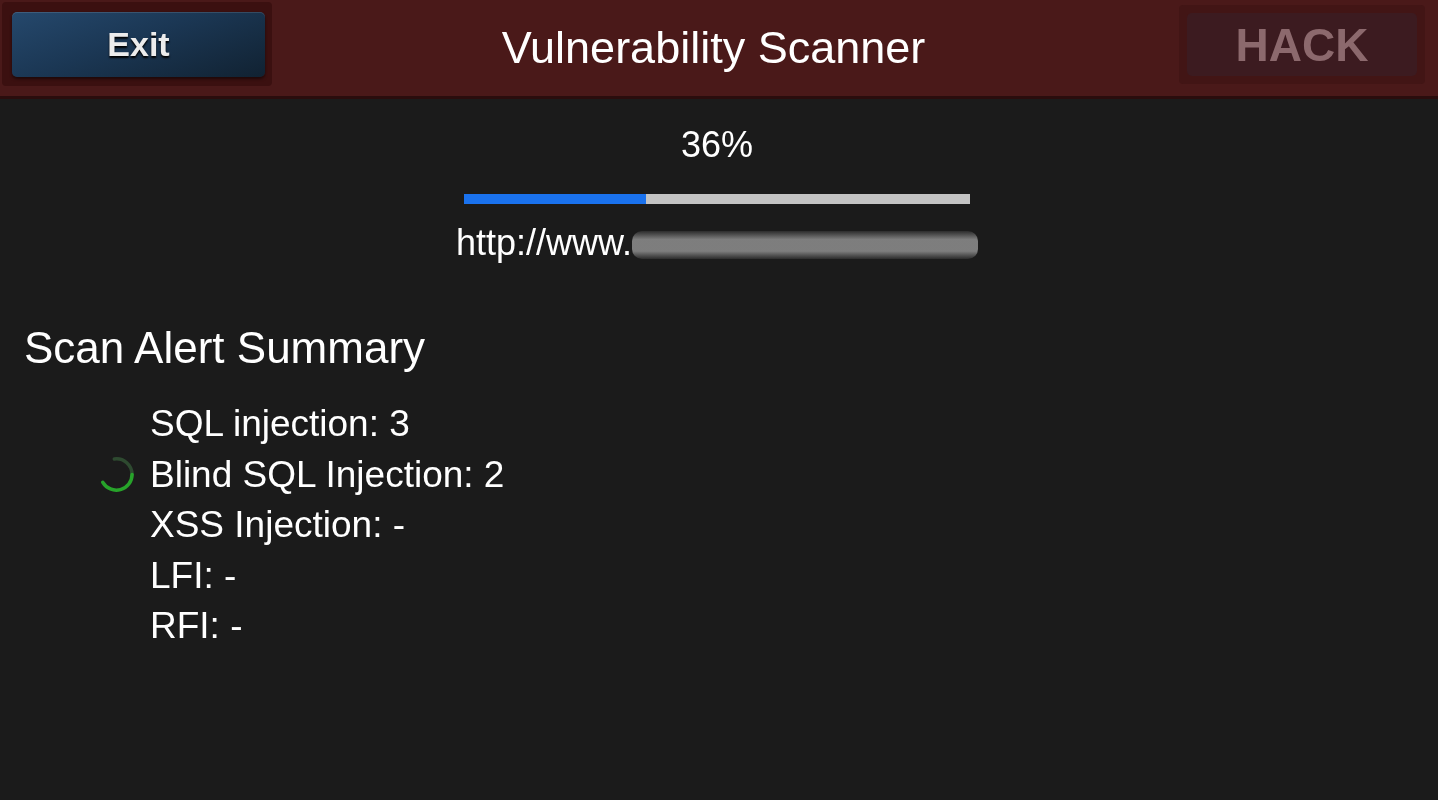 The height and width of the screenshot is (800, 1438). I want to click on progress-percent: 36%, so click(717, 145).